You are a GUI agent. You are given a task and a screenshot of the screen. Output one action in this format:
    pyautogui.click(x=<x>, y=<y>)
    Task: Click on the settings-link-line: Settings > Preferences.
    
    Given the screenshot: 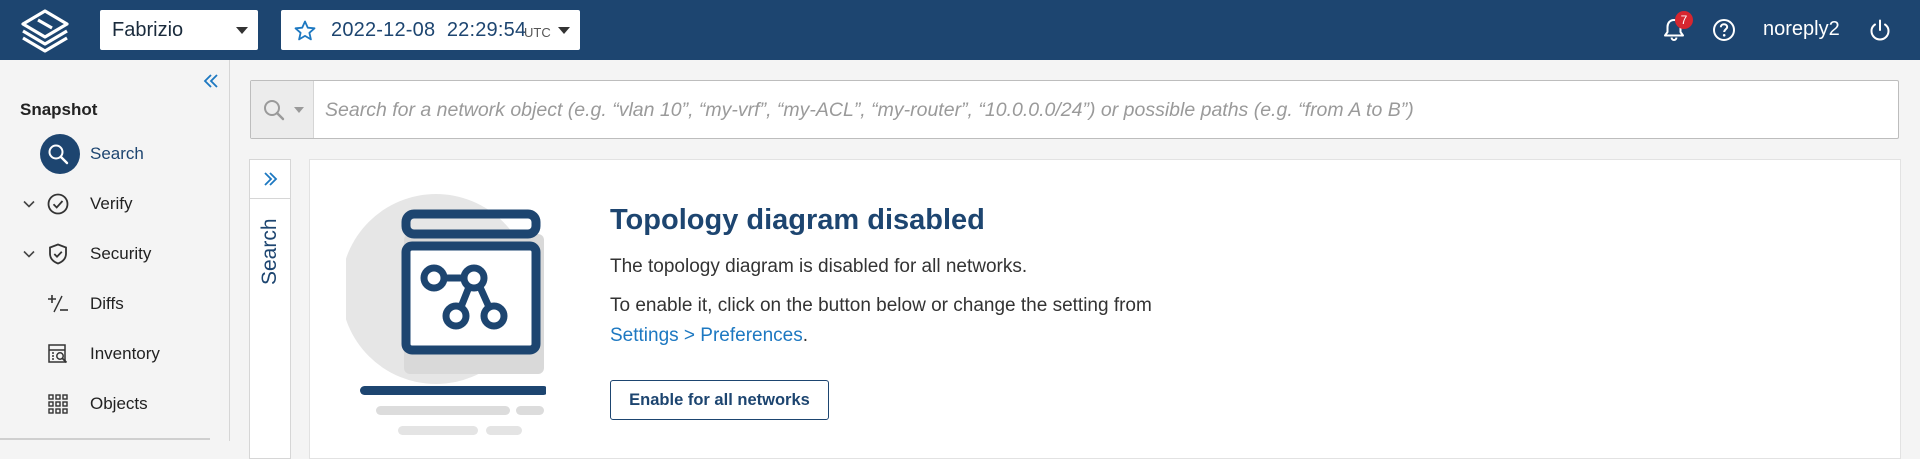 What is the action you would take?
    pyautogui.click(x=709, y=336)
    